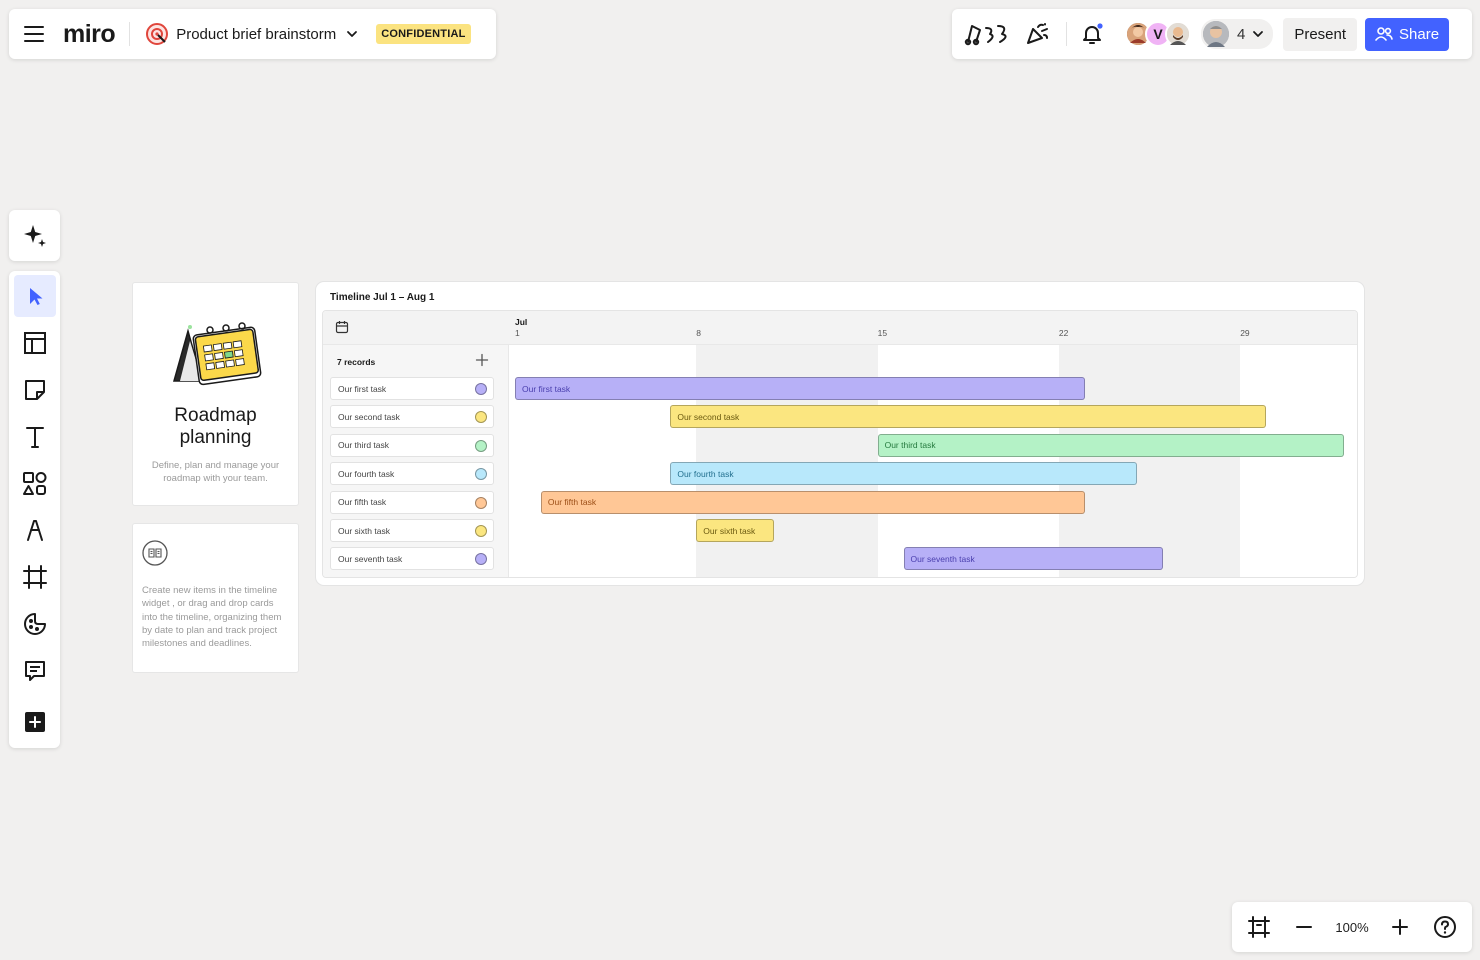  What do you see at coordinates (840, 328) in the screenshot?
I see `timeline-header` at bounding box center [840, 328].